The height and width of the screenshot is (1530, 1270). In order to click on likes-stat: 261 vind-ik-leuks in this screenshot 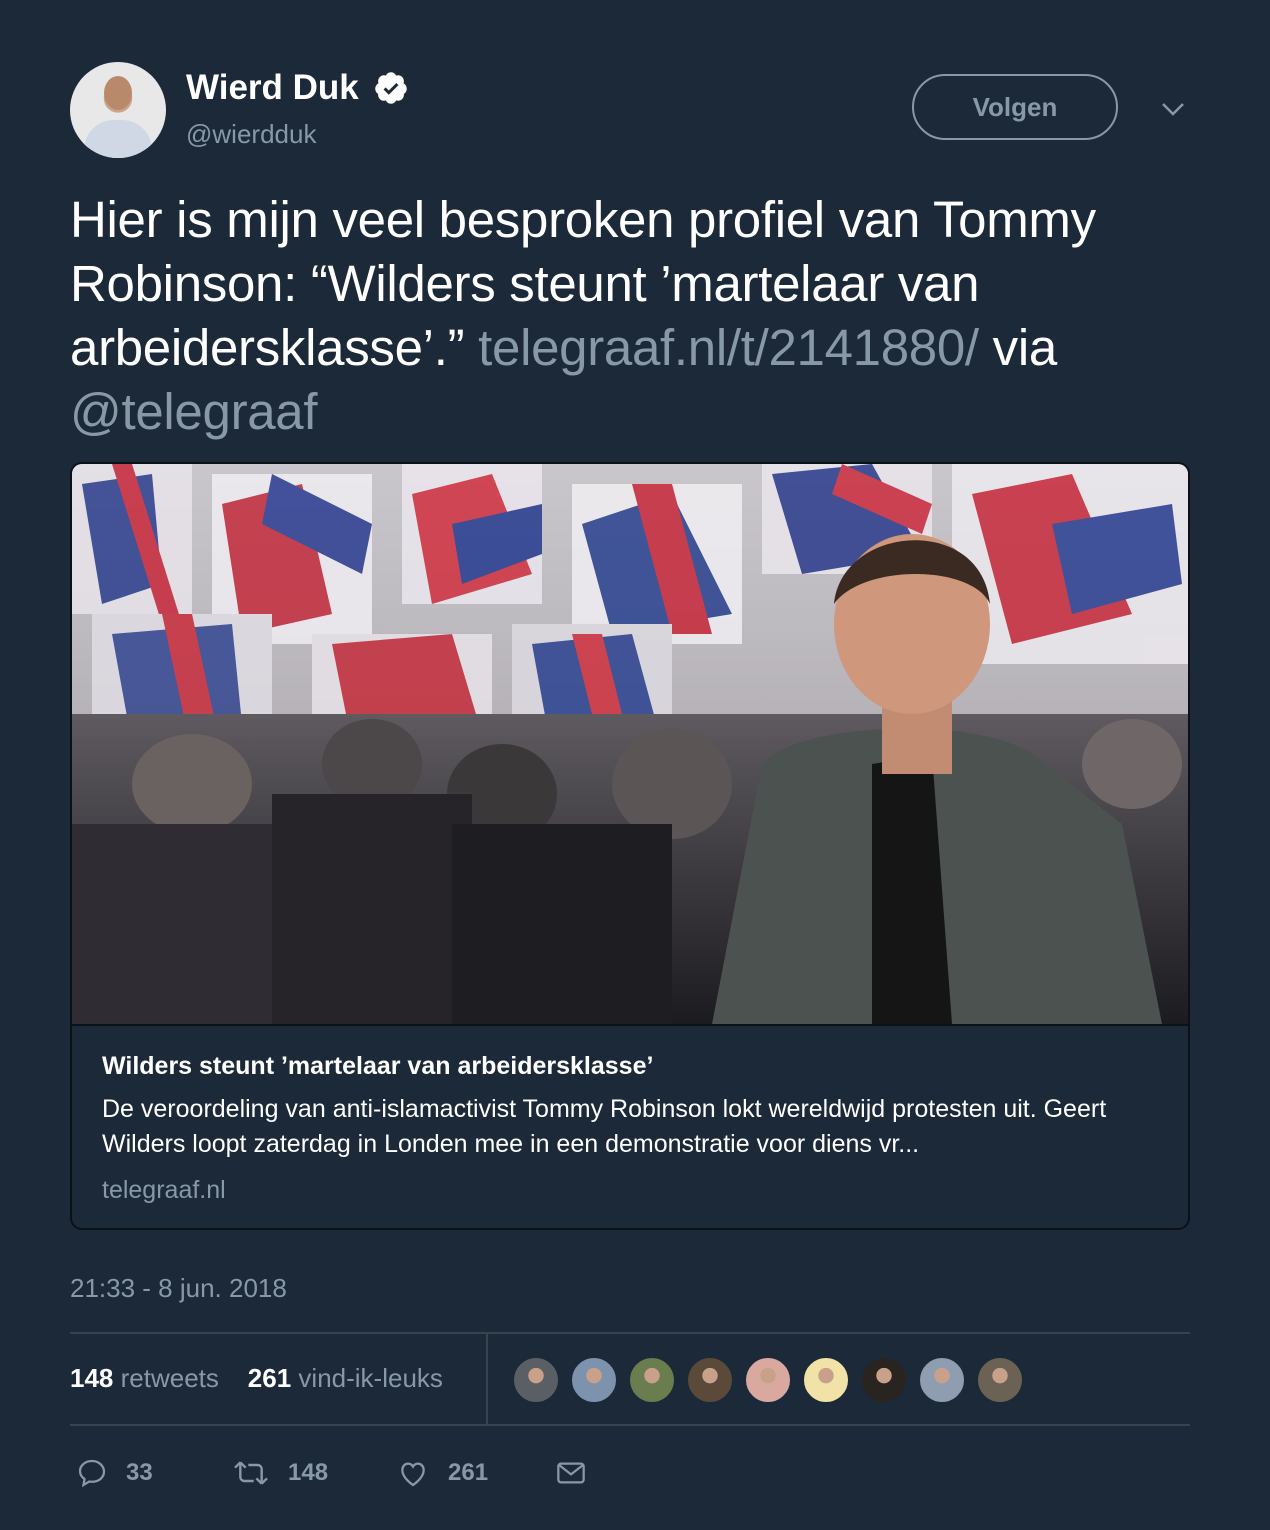, I will do `click(345, 1378)`.